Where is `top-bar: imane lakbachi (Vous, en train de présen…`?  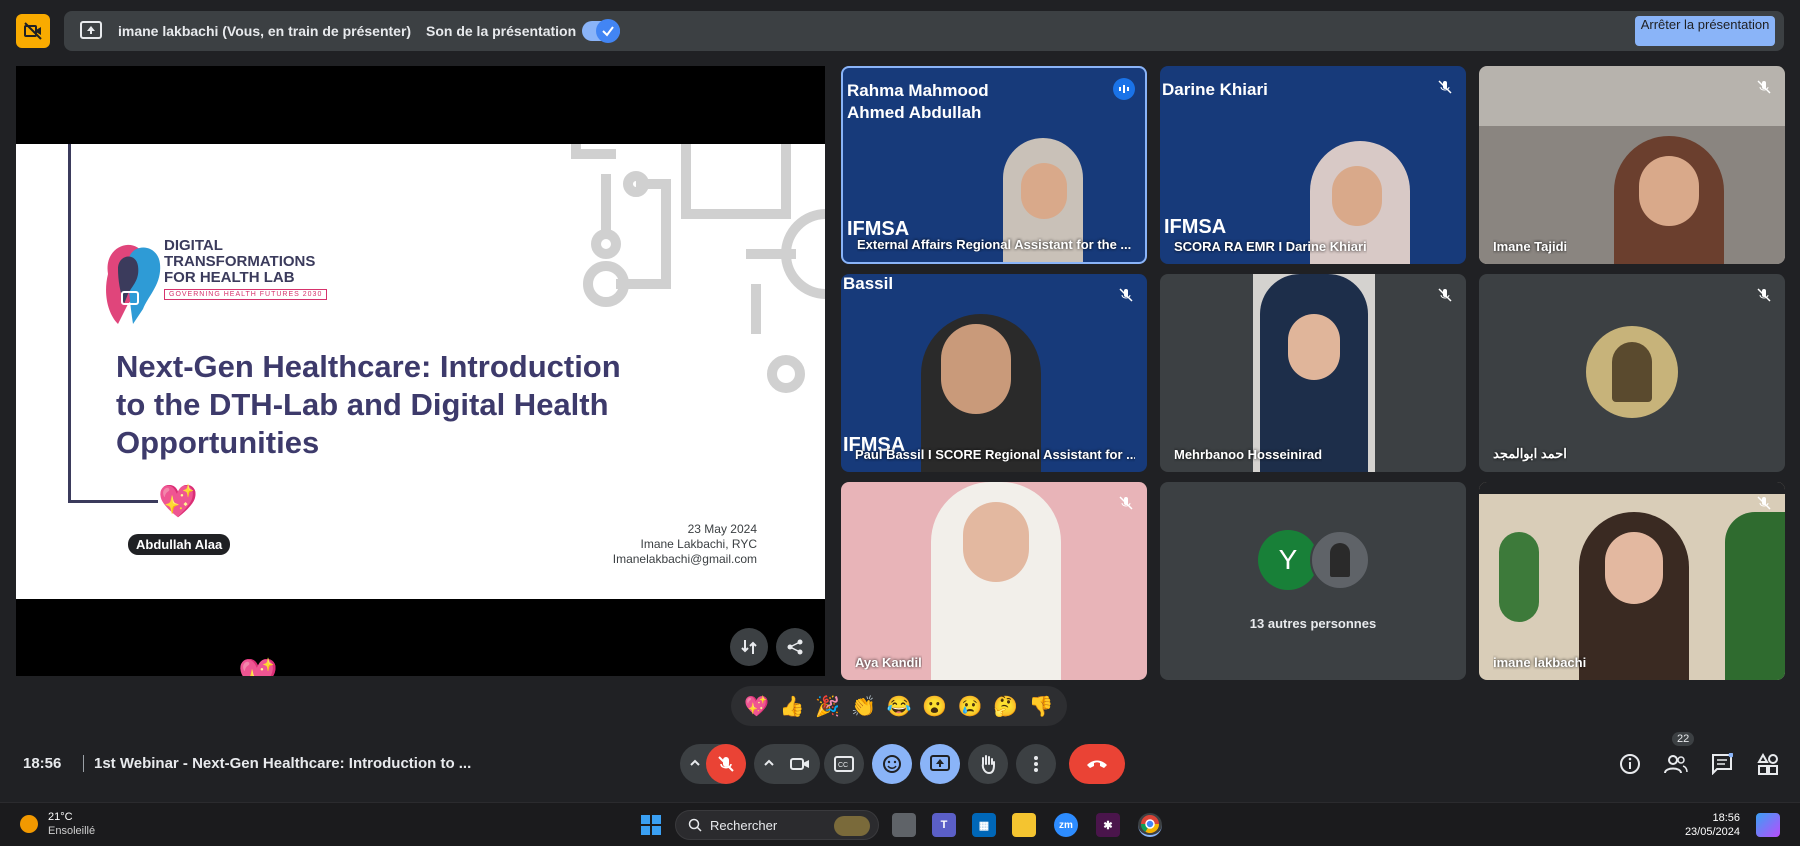 top-bar: imane lakbachi (Vous, en train de présen… is located at coordinates (900, 31).